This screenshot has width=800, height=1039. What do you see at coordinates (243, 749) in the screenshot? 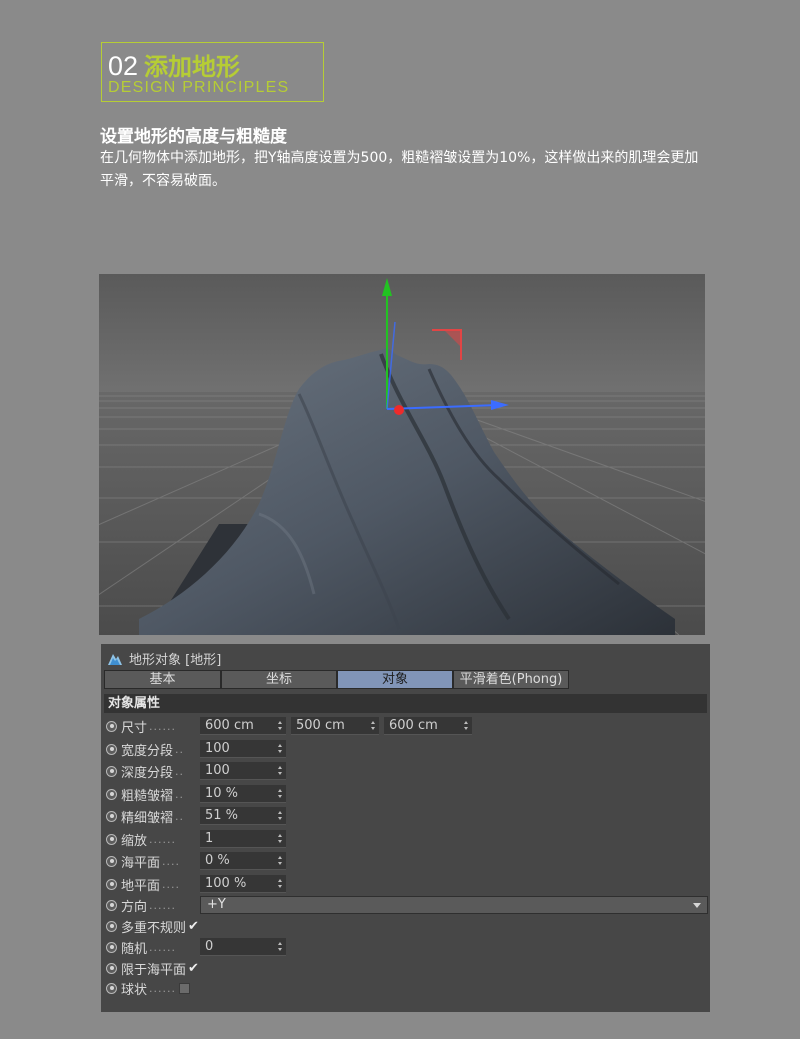
I see `width-segments-field: 100` at bounding box center [243, 749].